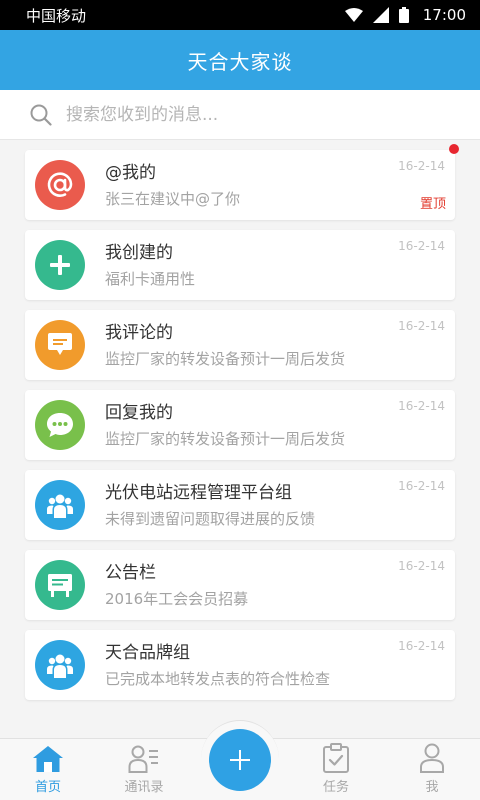 The image size is (480, 800). I want to click on tab-contacts: 通讯录, so click(144, 769).